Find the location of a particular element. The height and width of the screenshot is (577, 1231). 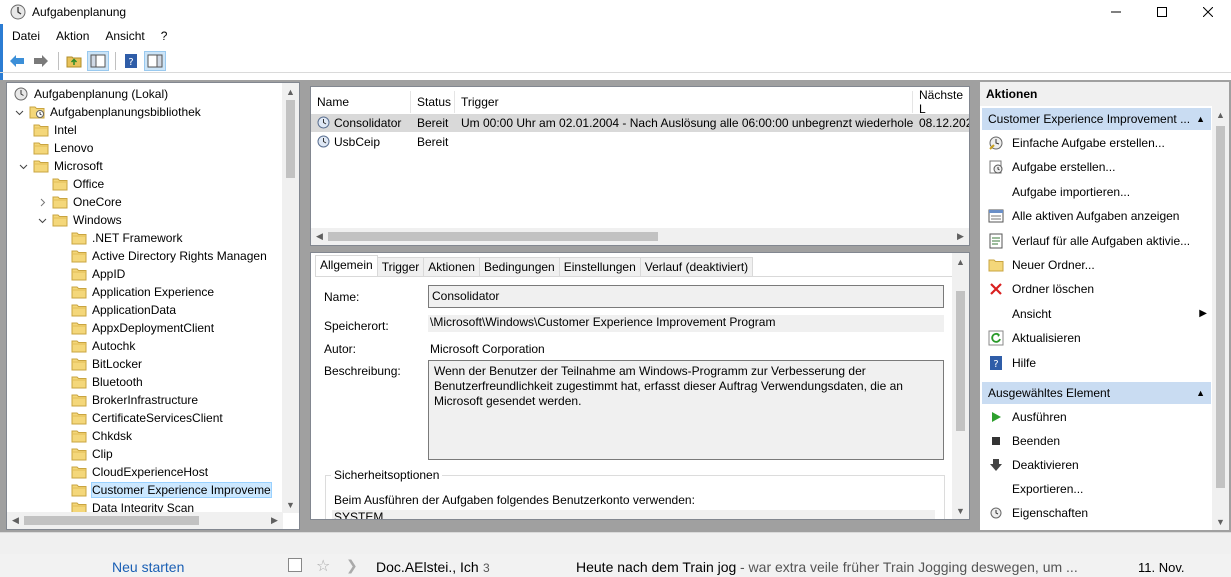

column-header-next-run: Nächste L is located at coordinates (941, 102).